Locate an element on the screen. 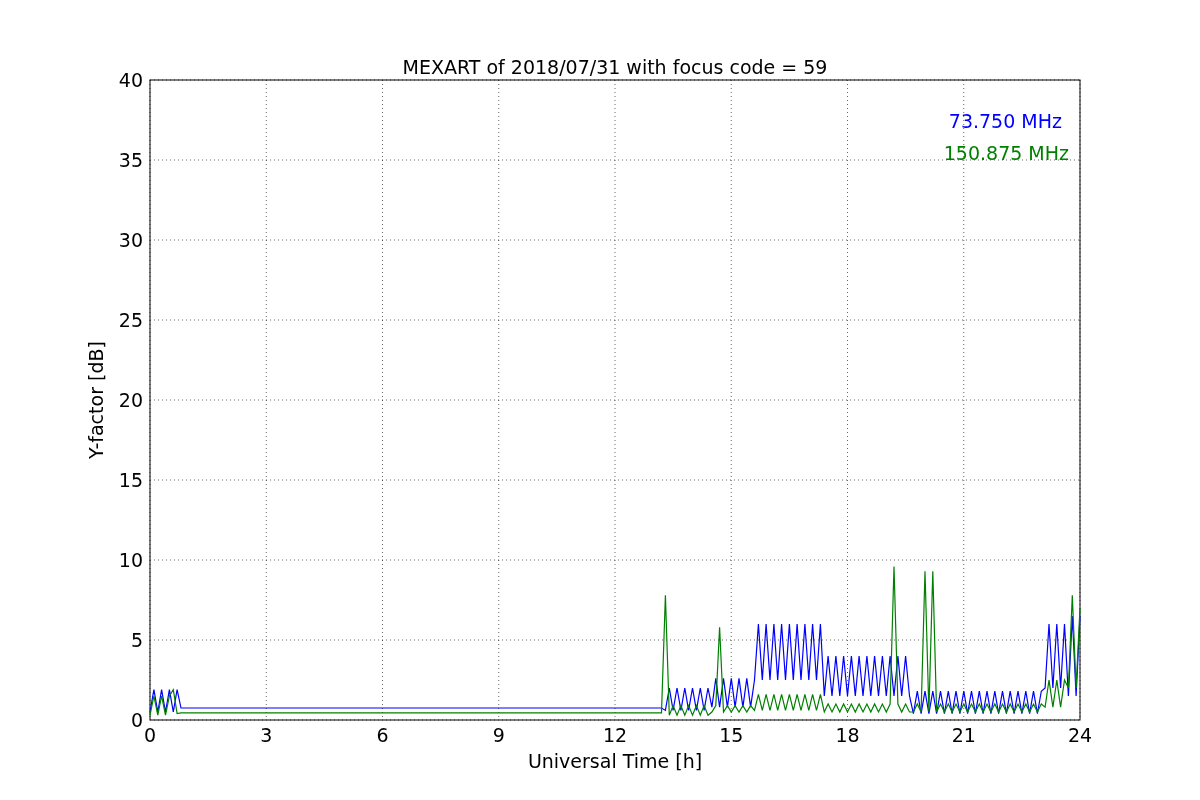 The width and height of the screenshot is (1200, 800). tick-label: 9 is located at coordinates (498, 735).